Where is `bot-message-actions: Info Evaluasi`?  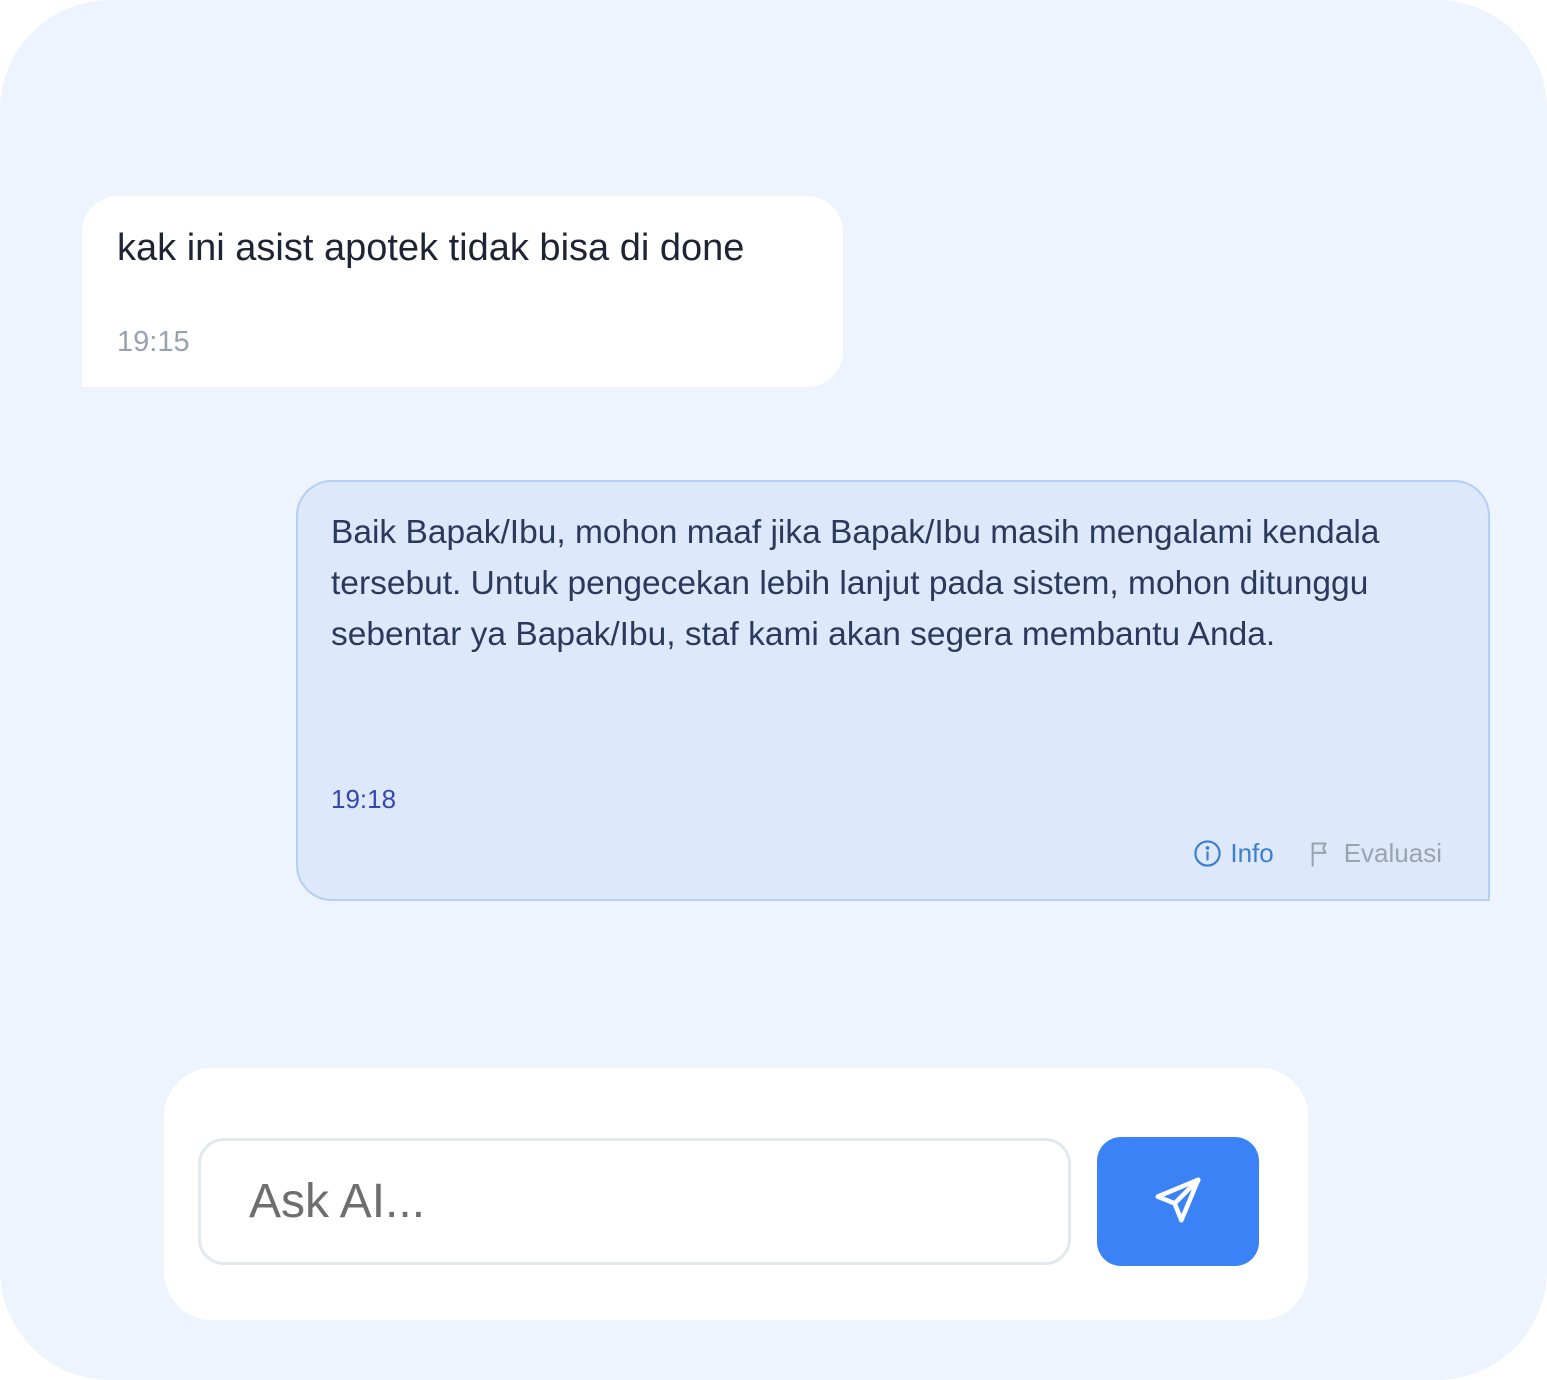 bot-message-actions: Info Evaluasi is located at coordinates (1317, 853).